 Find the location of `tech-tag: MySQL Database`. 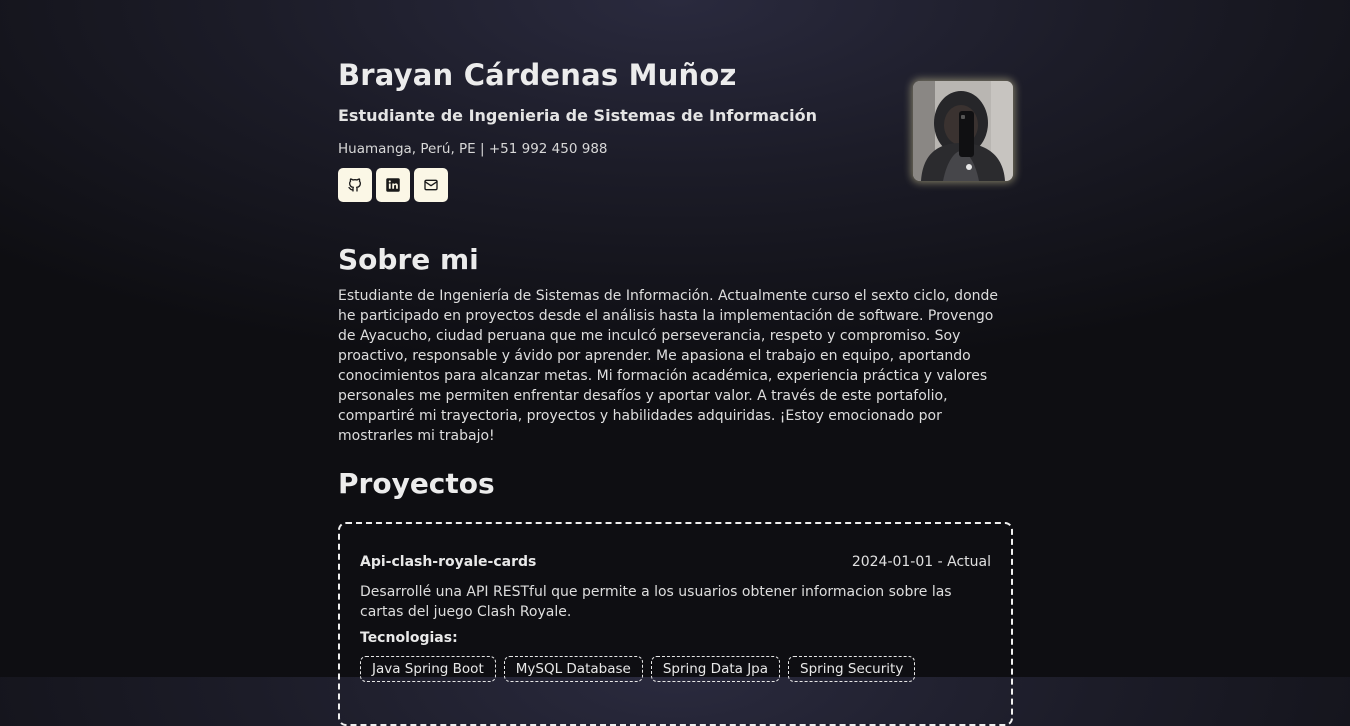

tech-tag: MySQL Database is located at coordinates (573, 669).